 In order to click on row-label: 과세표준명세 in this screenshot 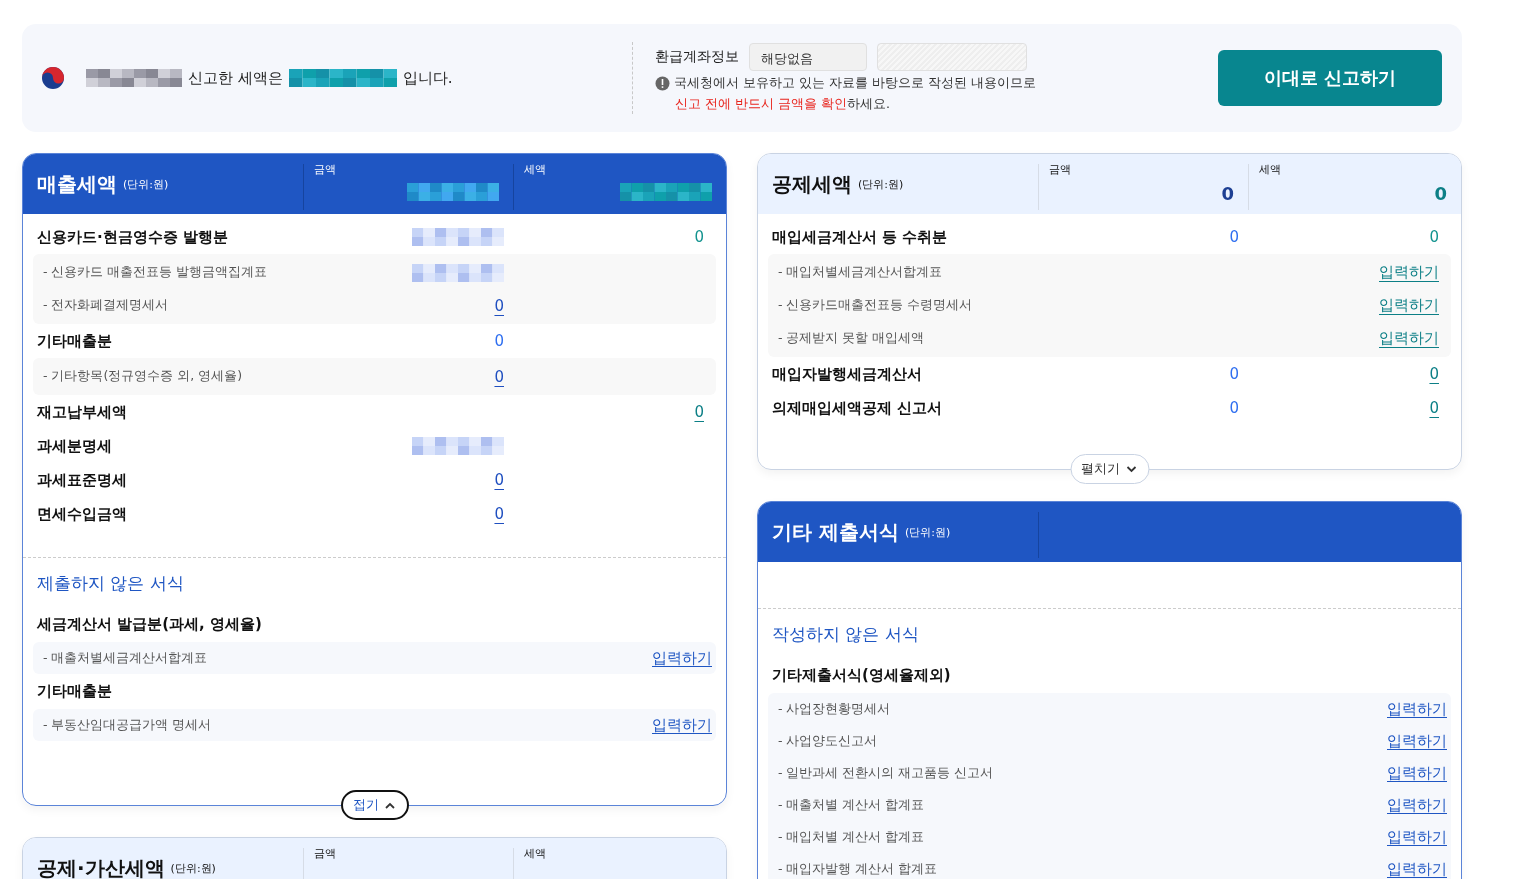, I will do `click(82, 480)`.